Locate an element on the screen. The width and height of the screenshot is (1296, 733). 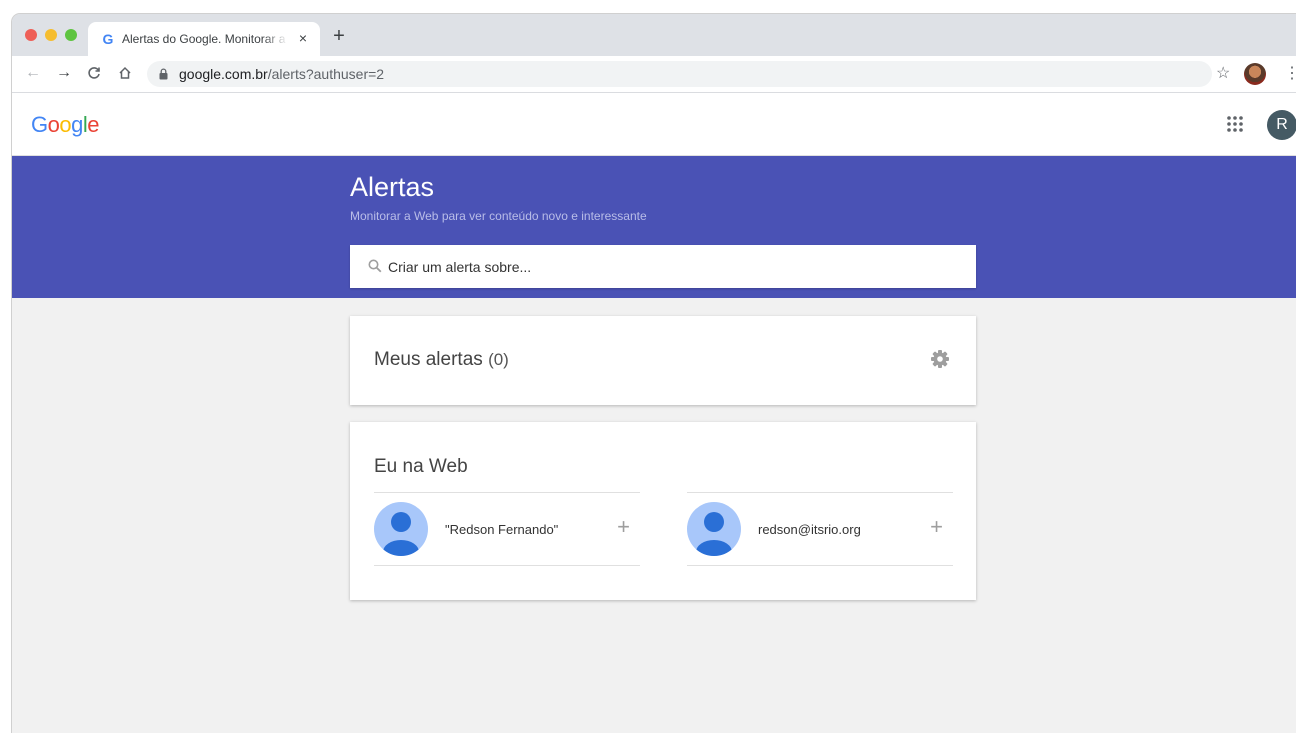
create-alert-box is located at coordinates (663, 266).